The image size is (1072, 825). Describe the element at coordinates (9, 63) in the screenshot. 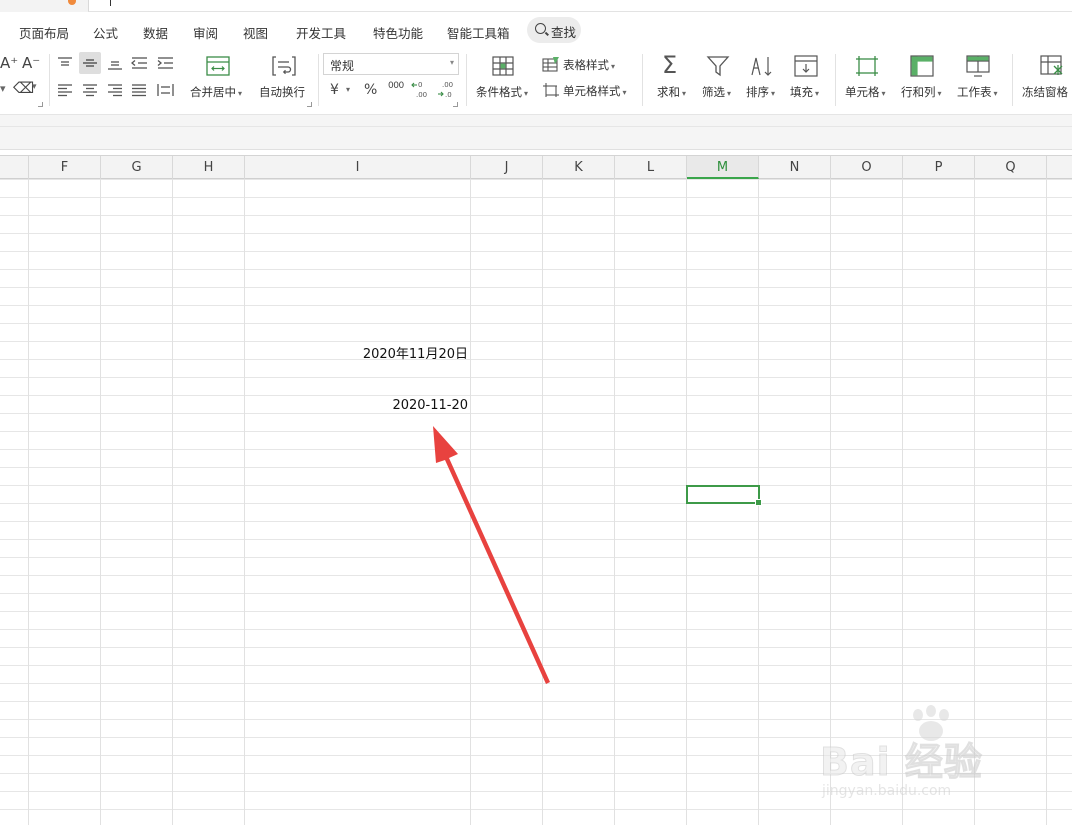

I see `font-grow-button: A⁺` at that location.